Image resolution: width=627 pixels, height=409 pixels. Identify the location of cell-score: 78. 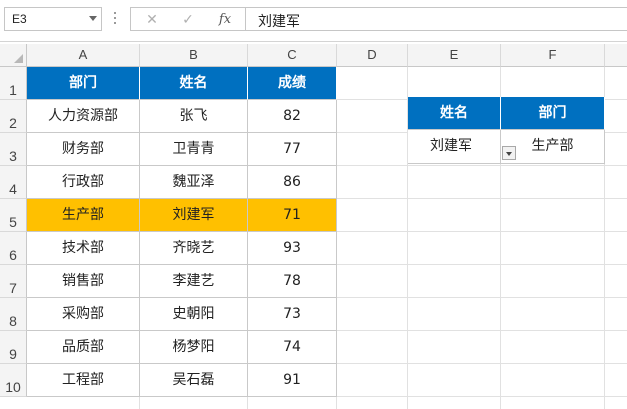
(292, 281).